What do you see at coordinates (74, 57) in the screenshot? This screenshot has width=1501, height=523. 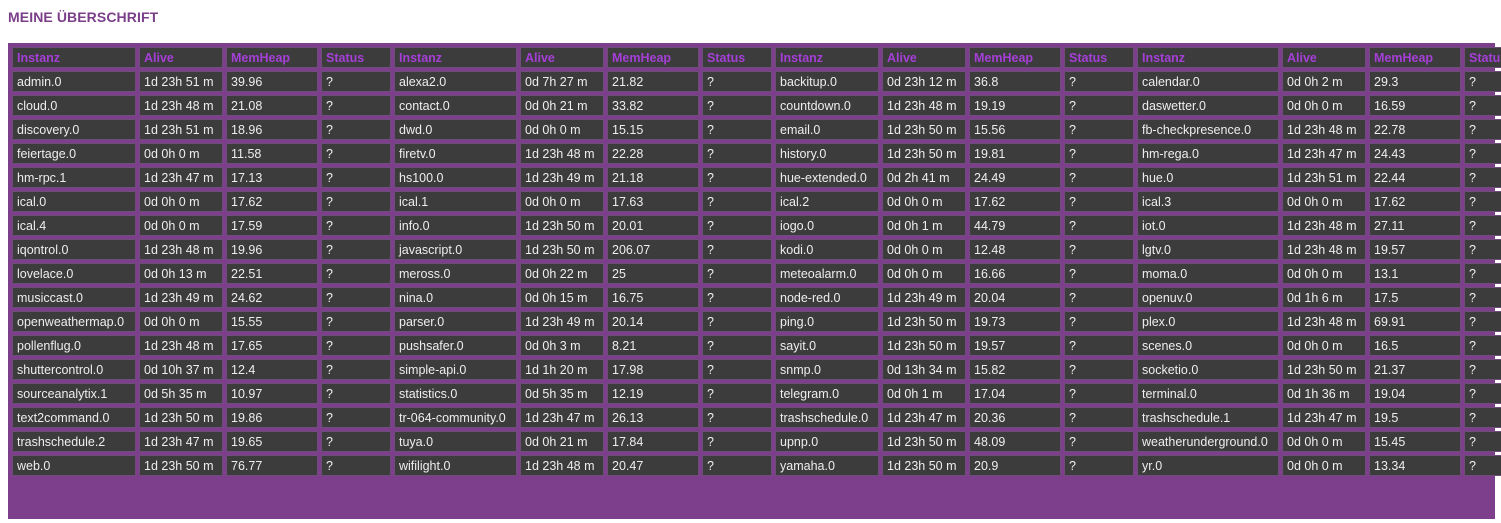 I see `column-header-instanz: Instanz` at bounding box center [74, 57].